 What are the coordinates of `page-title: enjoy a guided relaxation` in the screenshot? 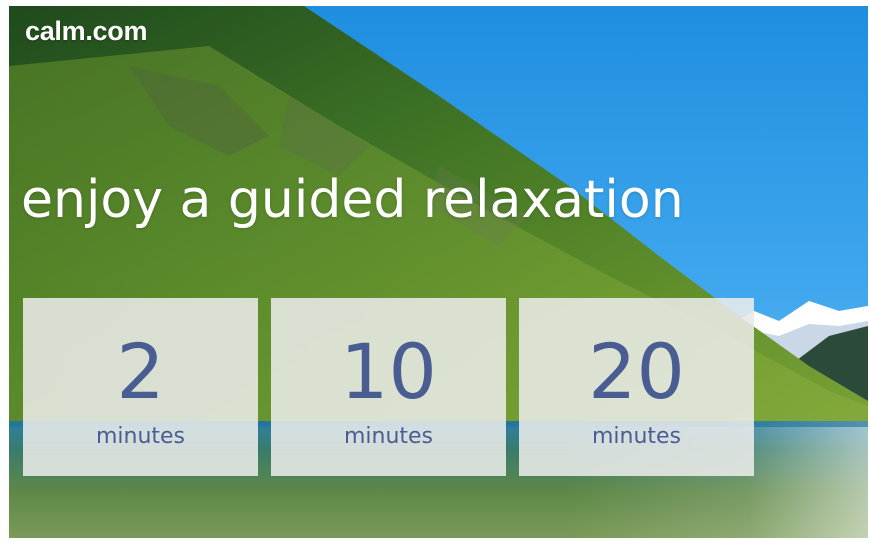 It's located at (352, 200).